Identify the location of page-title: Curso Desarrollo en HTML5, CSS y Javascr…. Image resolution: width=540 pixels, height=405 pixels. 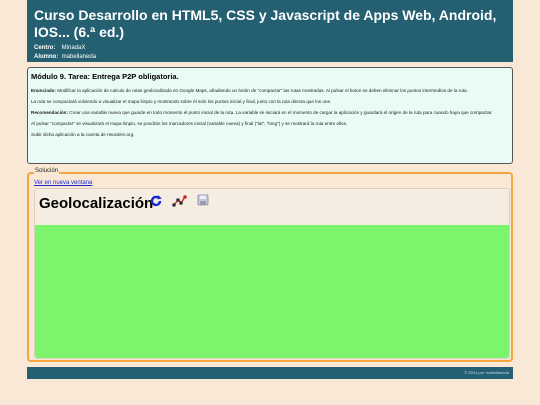
(265, 23).